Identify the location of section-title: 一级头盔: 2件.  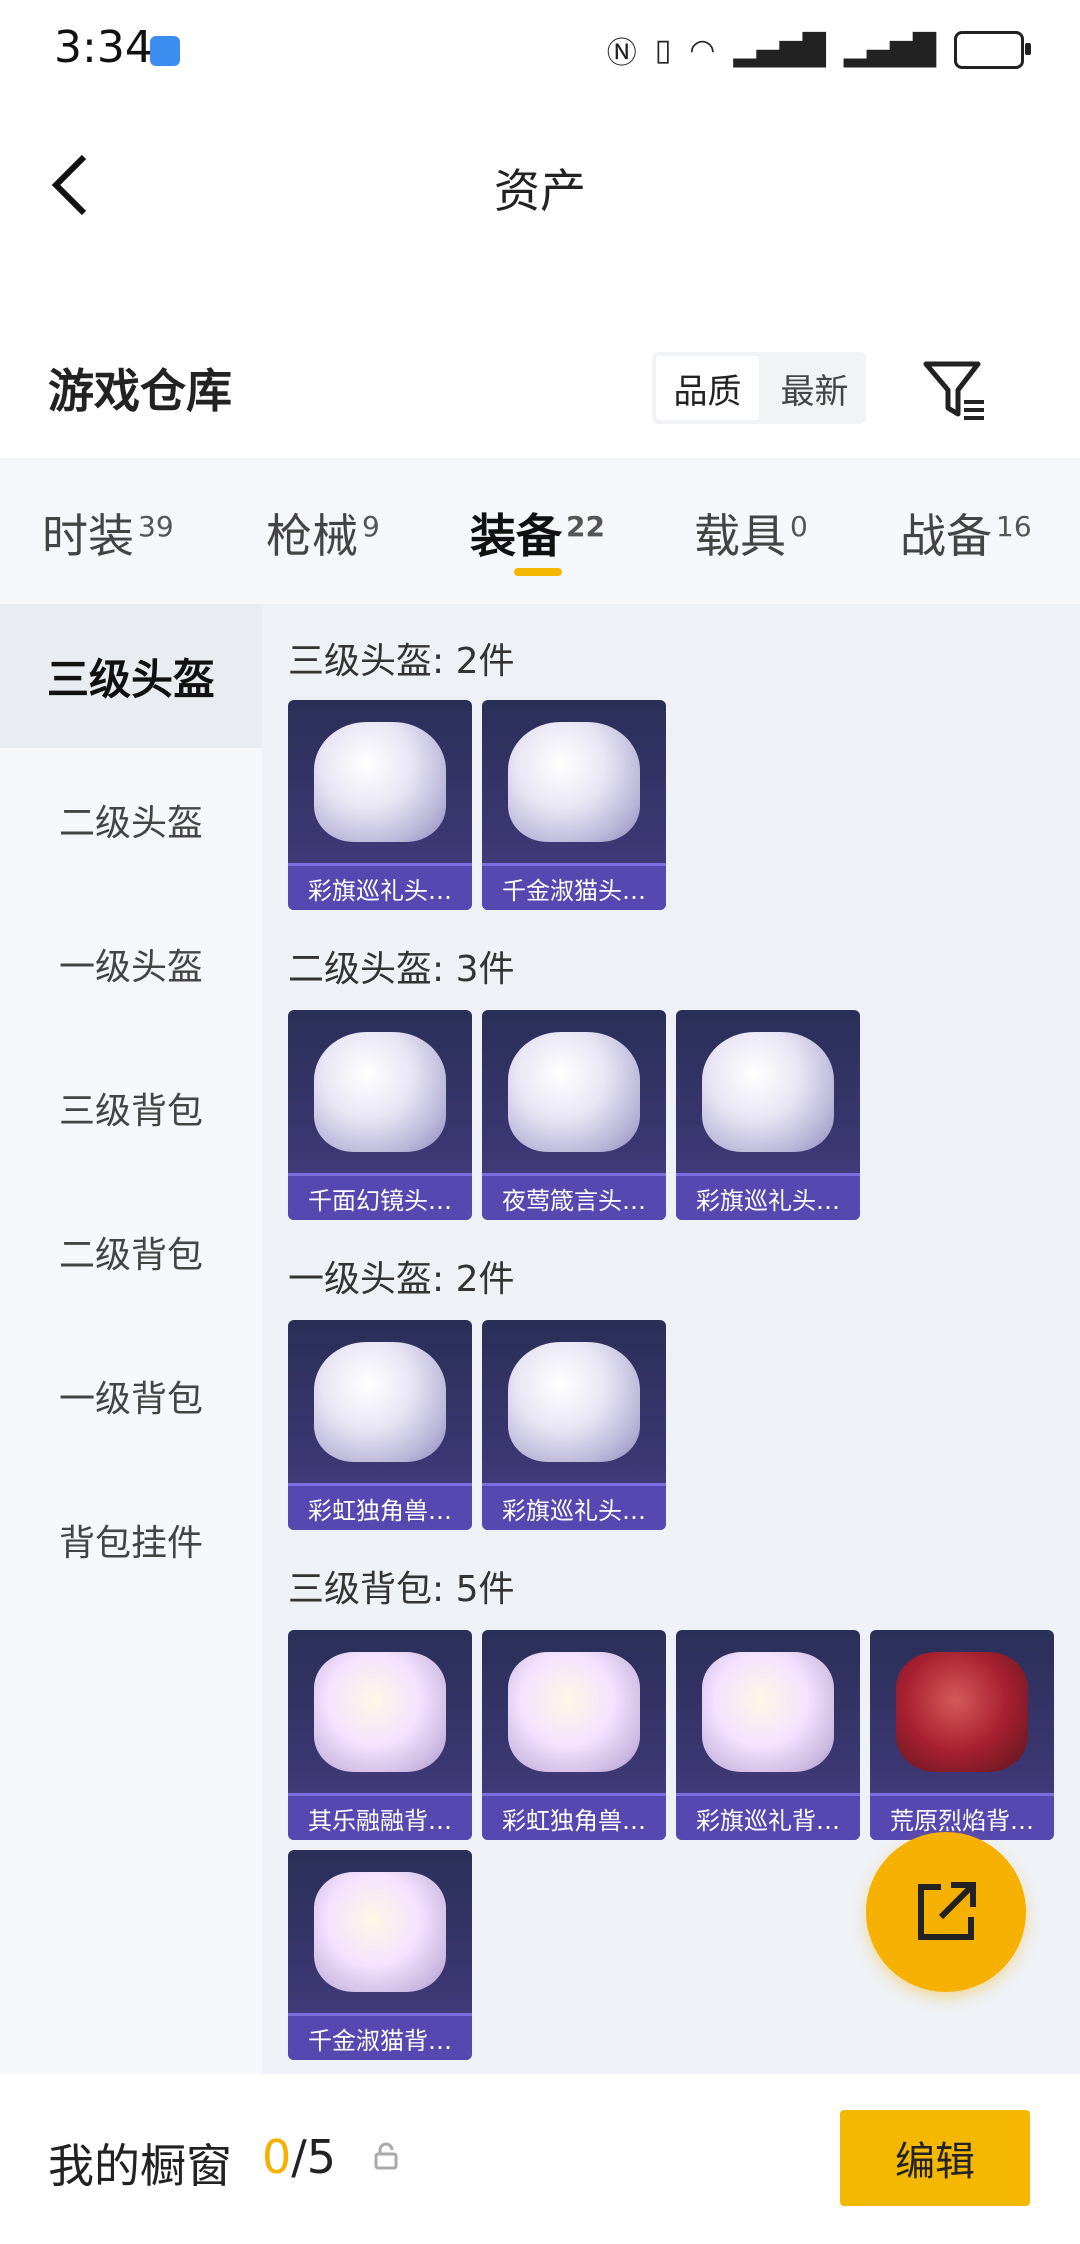
(401, 1279).